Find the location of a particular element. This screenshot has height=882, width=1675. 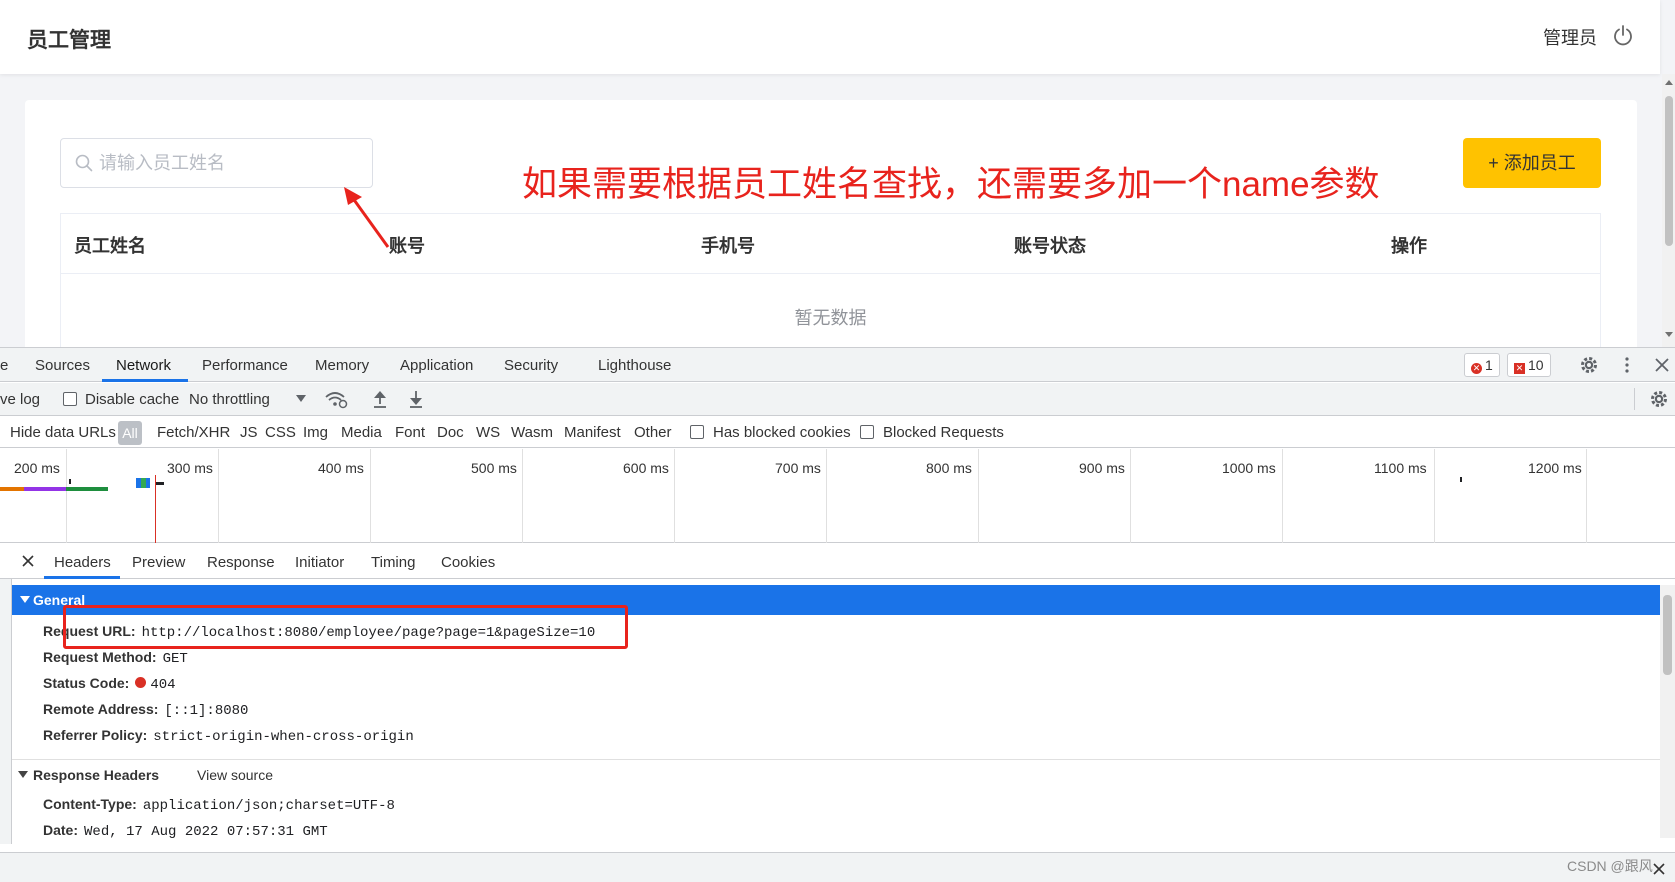

tab-memory: Memory is located at coordinates (342, 365).